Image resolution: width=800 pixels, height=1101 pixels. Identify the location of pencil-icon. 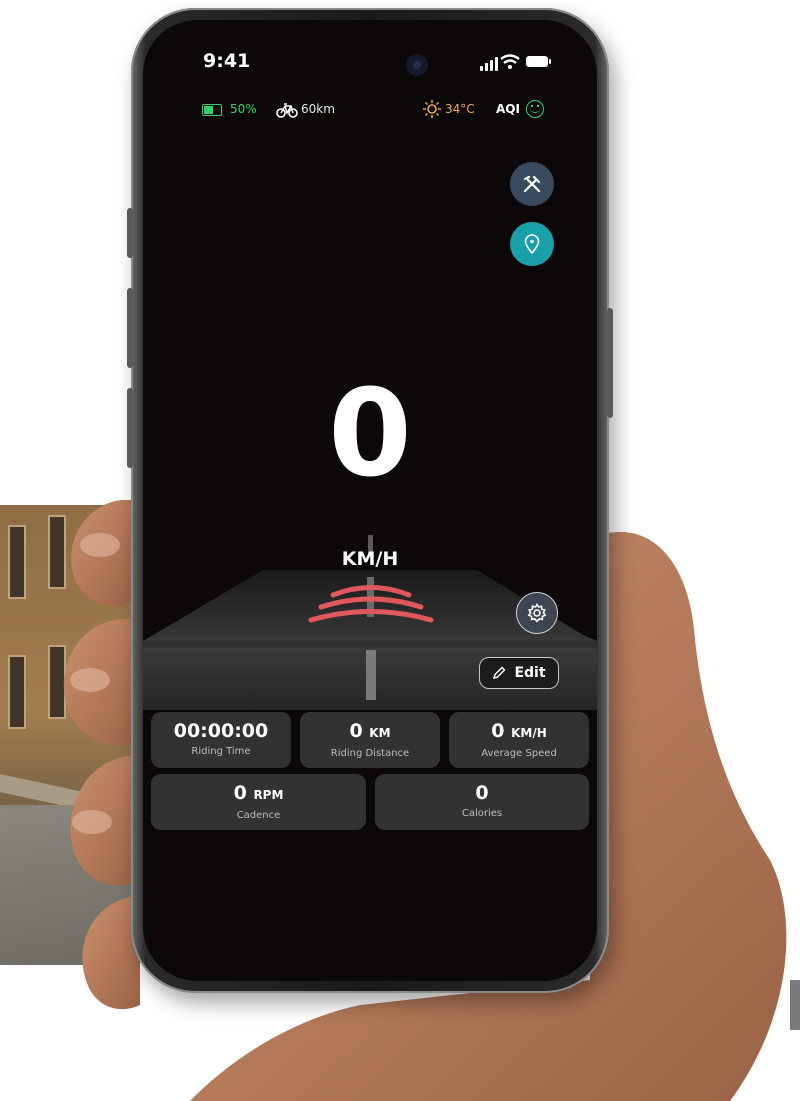
(499, 673).